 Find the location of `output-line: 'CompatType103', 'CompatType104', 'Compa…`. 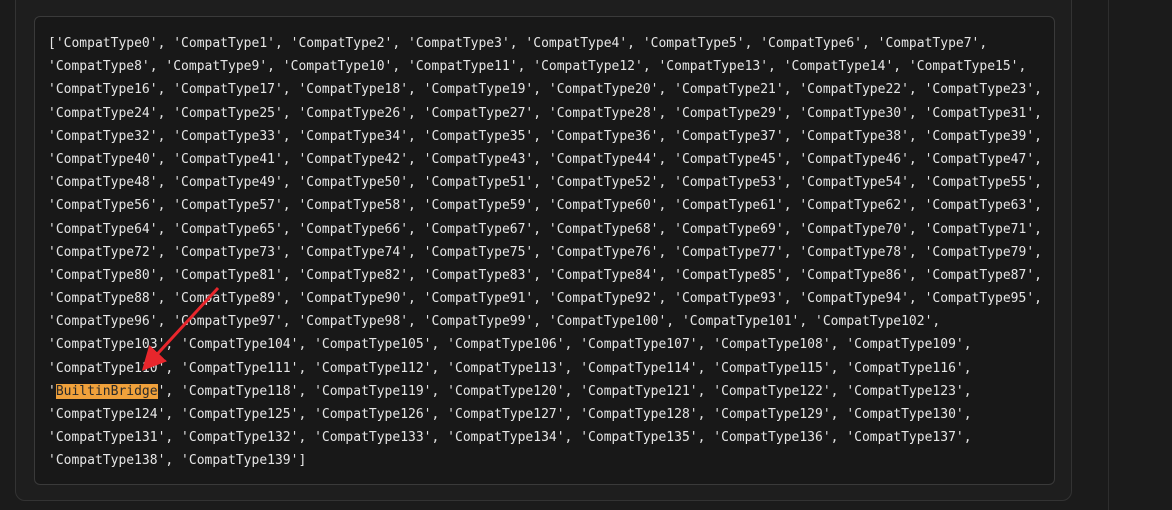

output-line: 'CompatType103', 'CompatType104', 'Compa… is located at coordinates (510, 345).